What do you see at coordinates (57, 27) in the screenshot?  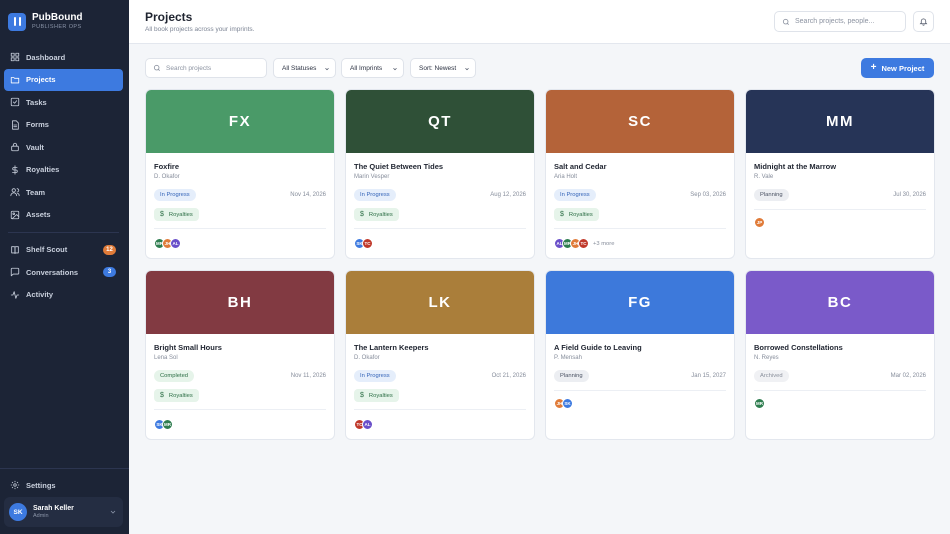 I see `brand-subtitle: PUBLISHER OPS` at bounding box center [57, 27].